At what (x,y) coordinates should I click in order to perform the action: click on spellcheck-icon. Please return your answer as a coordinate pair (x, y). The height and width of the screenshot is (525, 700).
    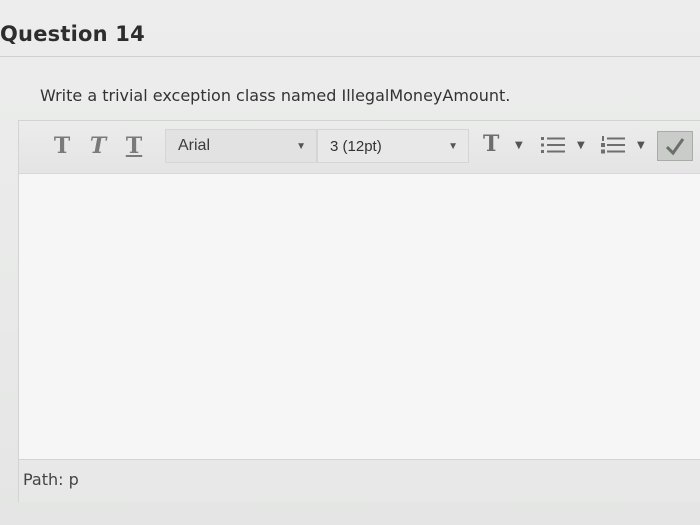
    Looking at the image, I should click on (675, 147).